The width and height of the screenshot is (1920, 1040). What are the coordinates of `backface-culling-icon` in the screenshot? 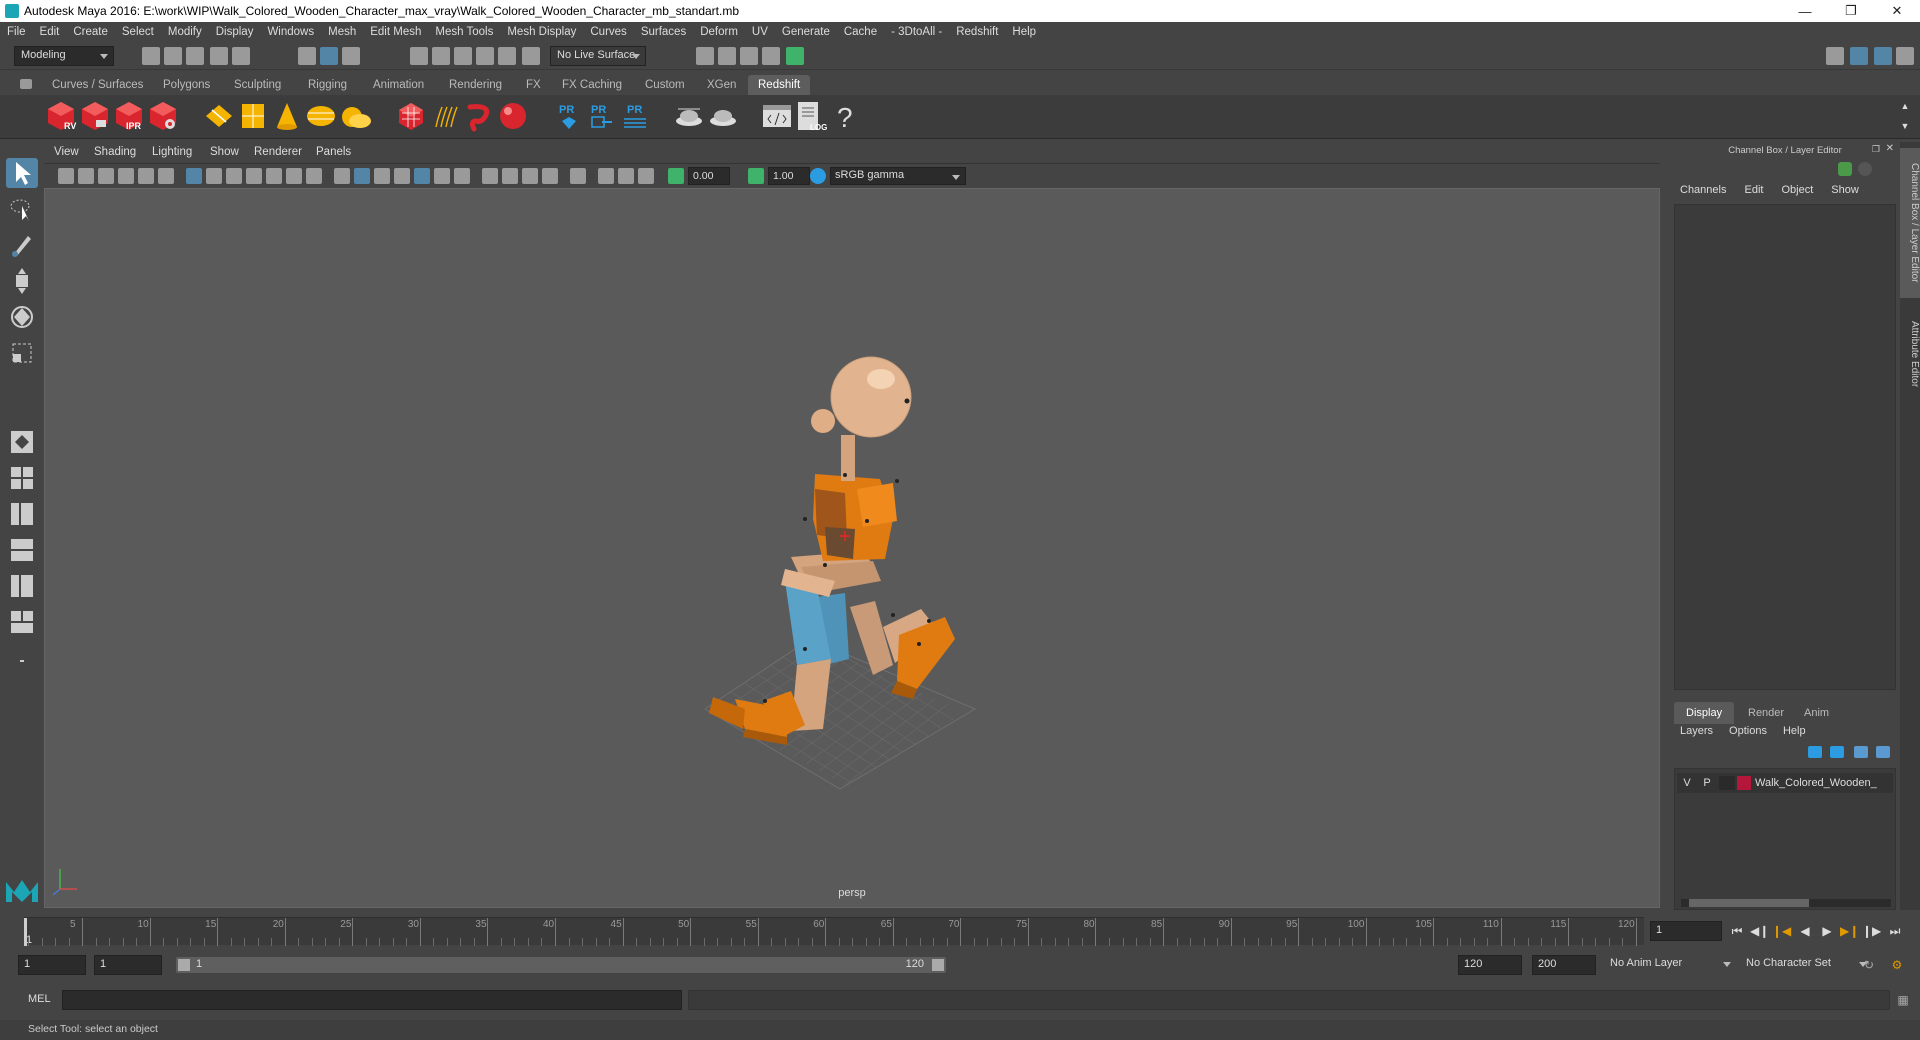 It's located at (646, 176).